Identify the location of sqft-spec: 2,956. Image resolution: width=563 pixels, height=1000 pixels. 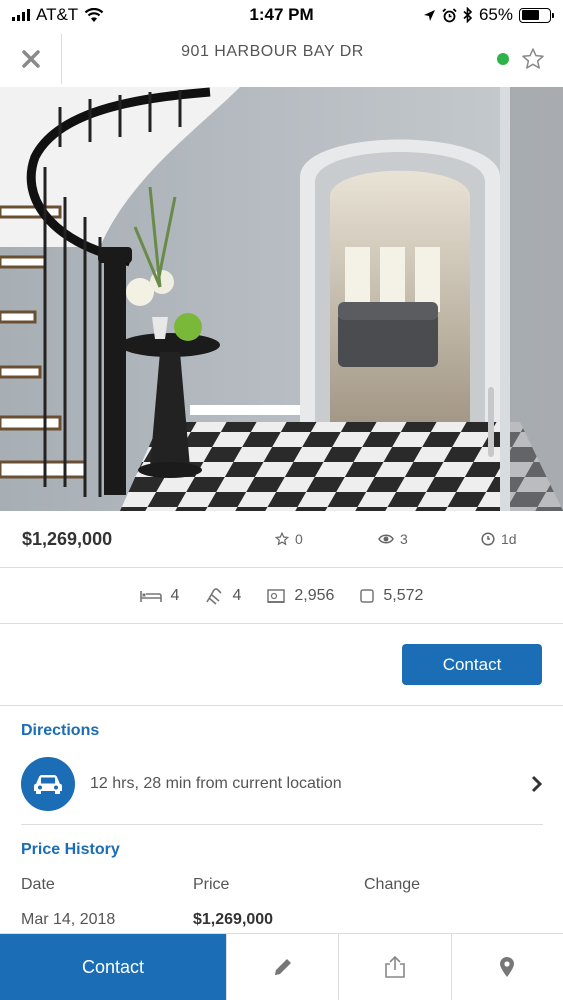
(300, 596).